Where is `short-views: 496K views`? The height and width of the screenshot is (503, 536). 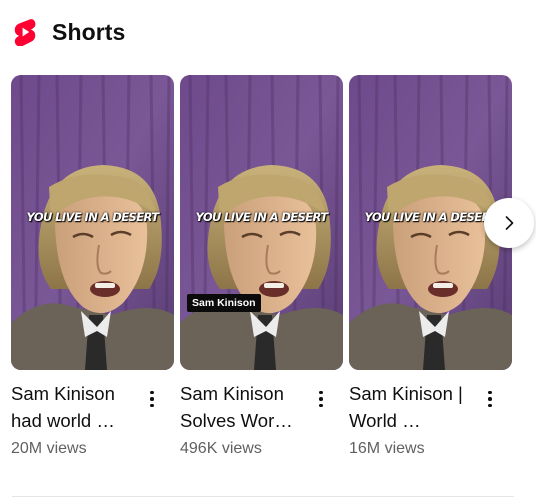 short-views: 496K views is located at coordinates (221, 448).